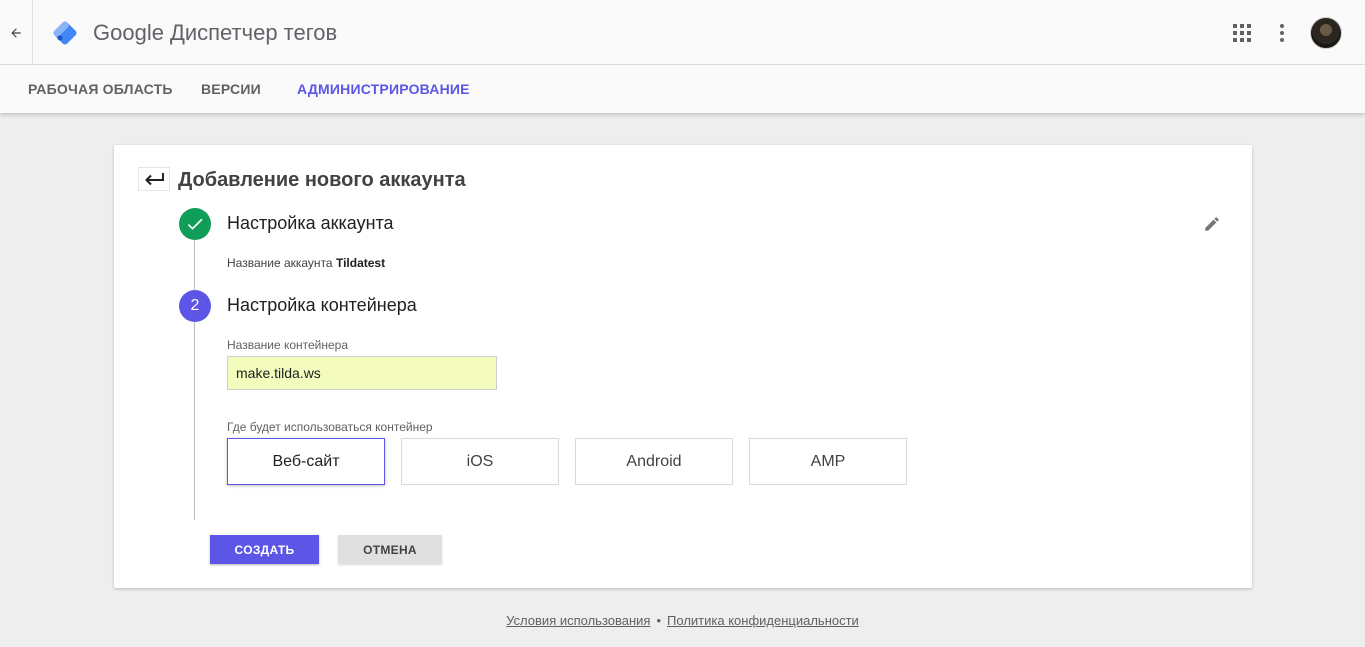 This screenshot has width=1365, height=647. I want to click on tab-versions: ВЕРСИИ, so click(231, 89).